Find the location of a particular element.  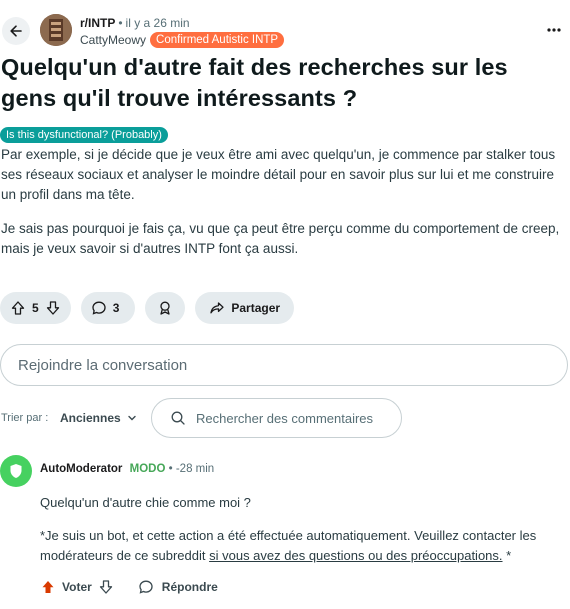

chevron-down-icon is located at coordinates (131, 418).